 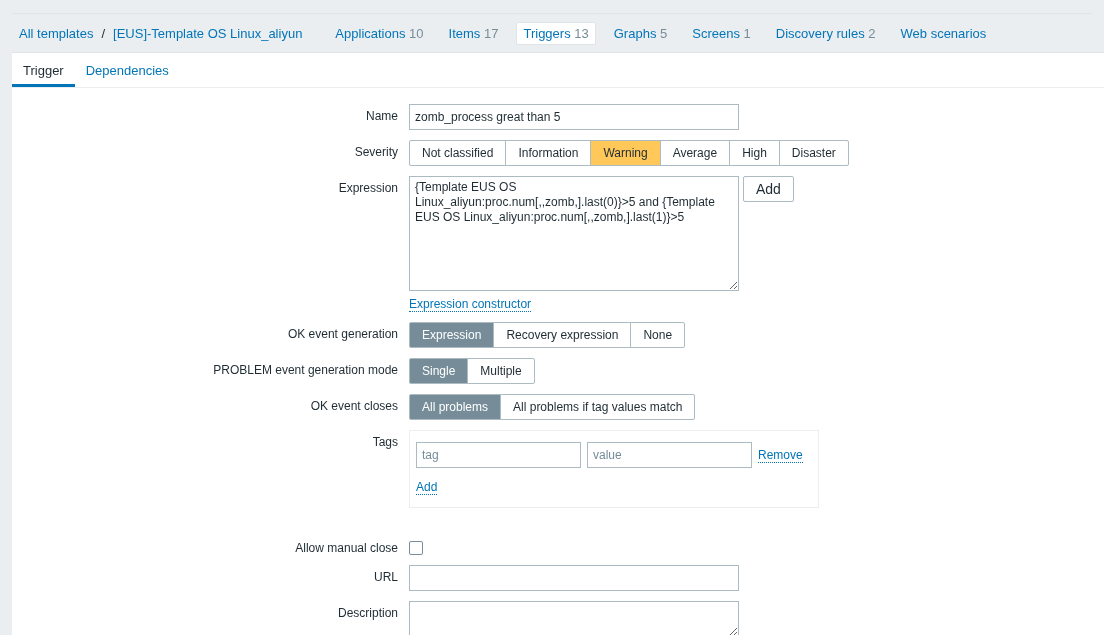 I want to click on add-link: Add, so click(x=427, y=487).